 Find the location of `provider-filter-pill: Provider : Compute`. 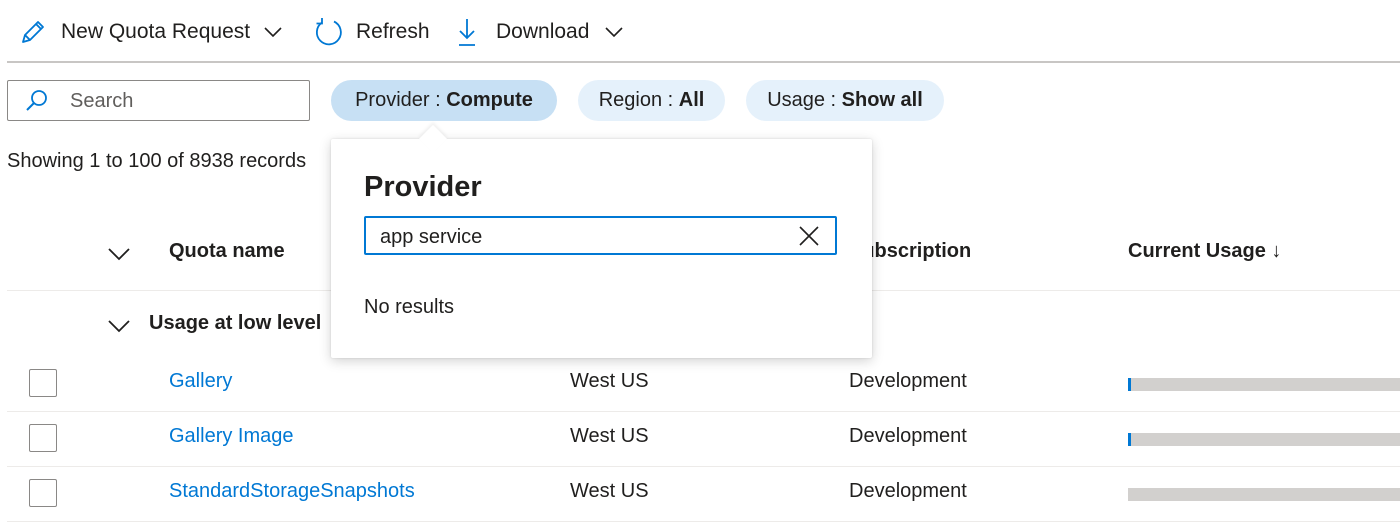

provider-filter-pill: Provider : Compute is located at coordinates (444, 100).